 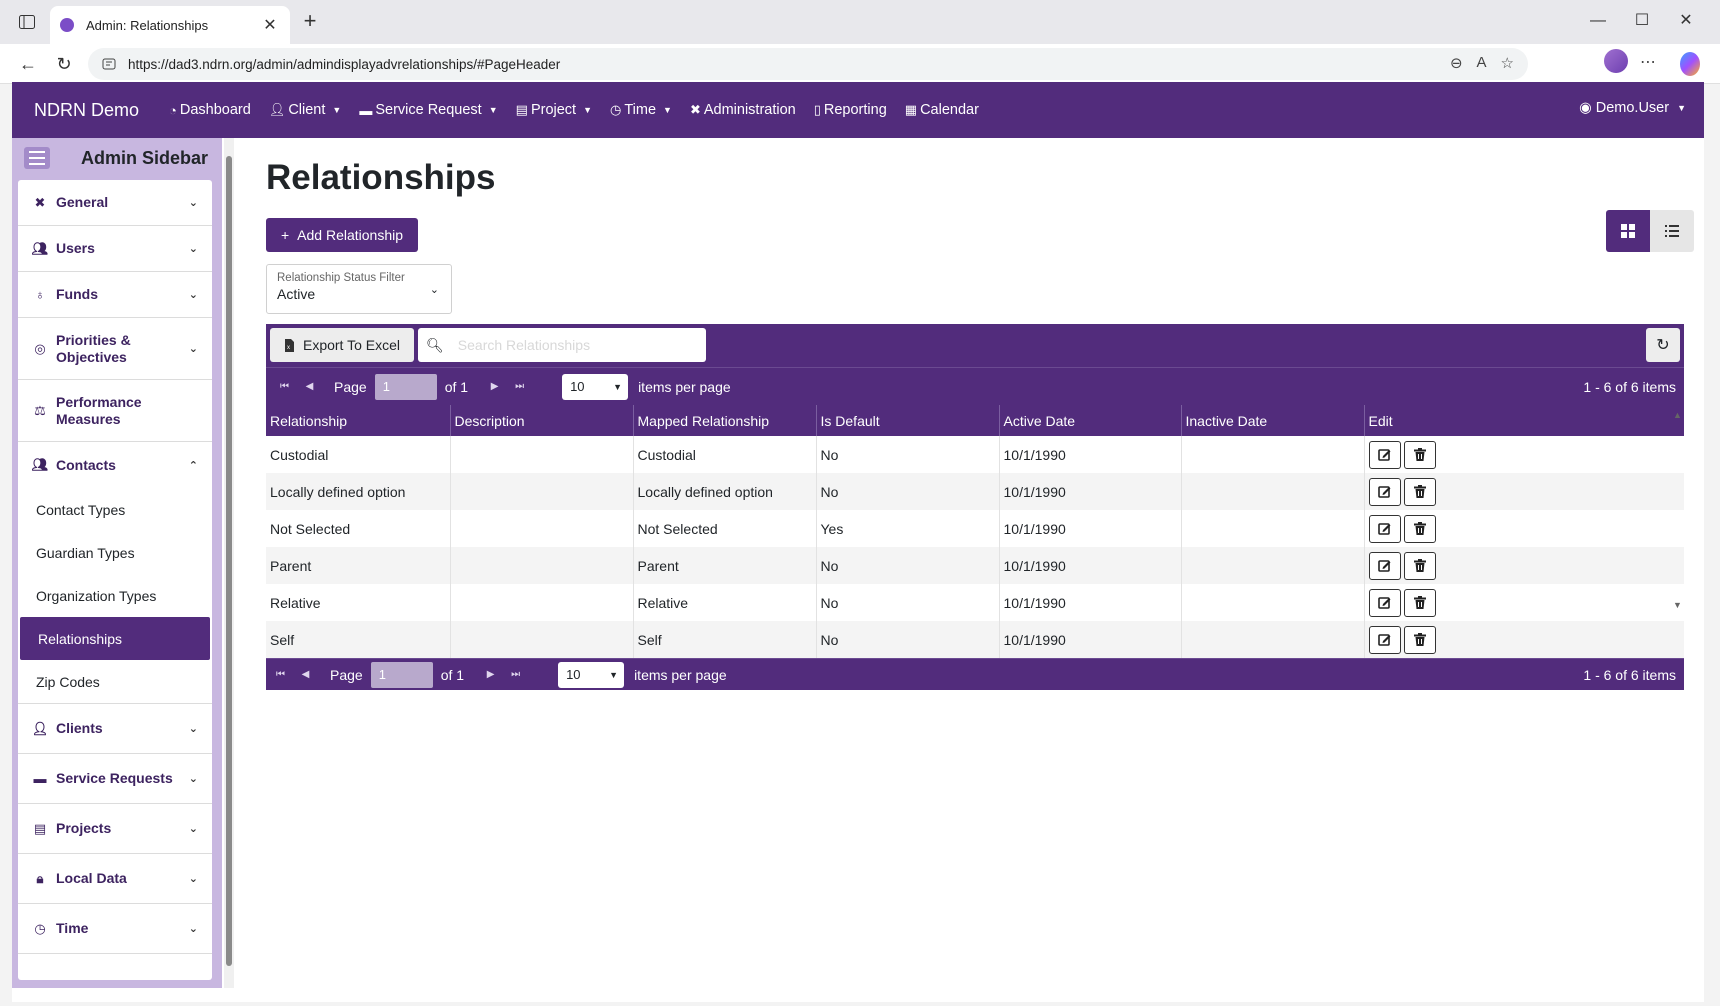 I want to click on column-header: Is Default, so click(x=907, y=420).